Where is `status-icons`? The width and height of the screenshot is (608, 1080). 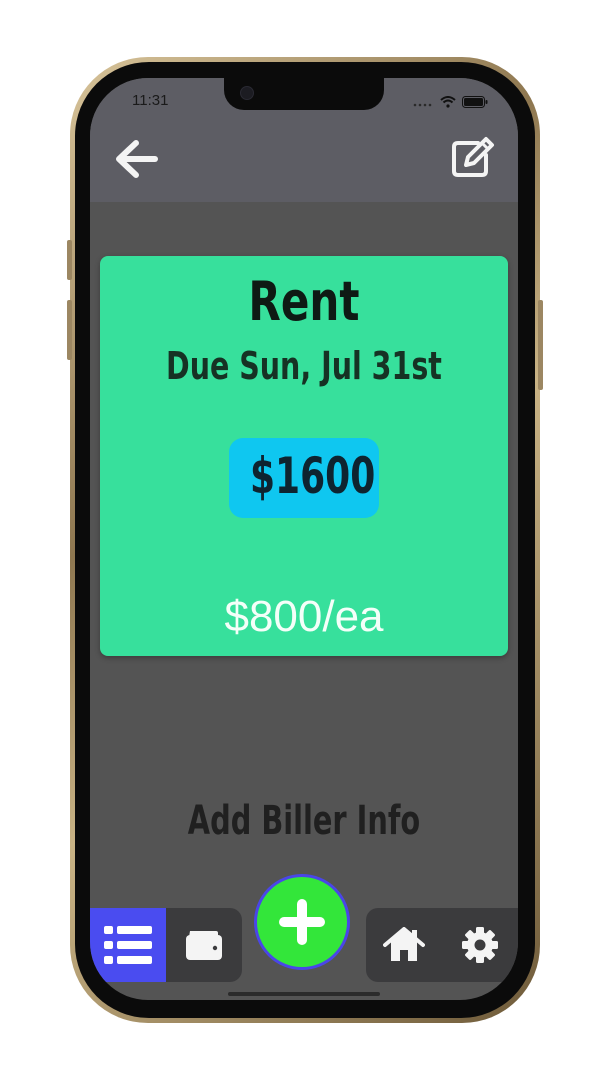
status-icons is located at coordinates (450, 102).